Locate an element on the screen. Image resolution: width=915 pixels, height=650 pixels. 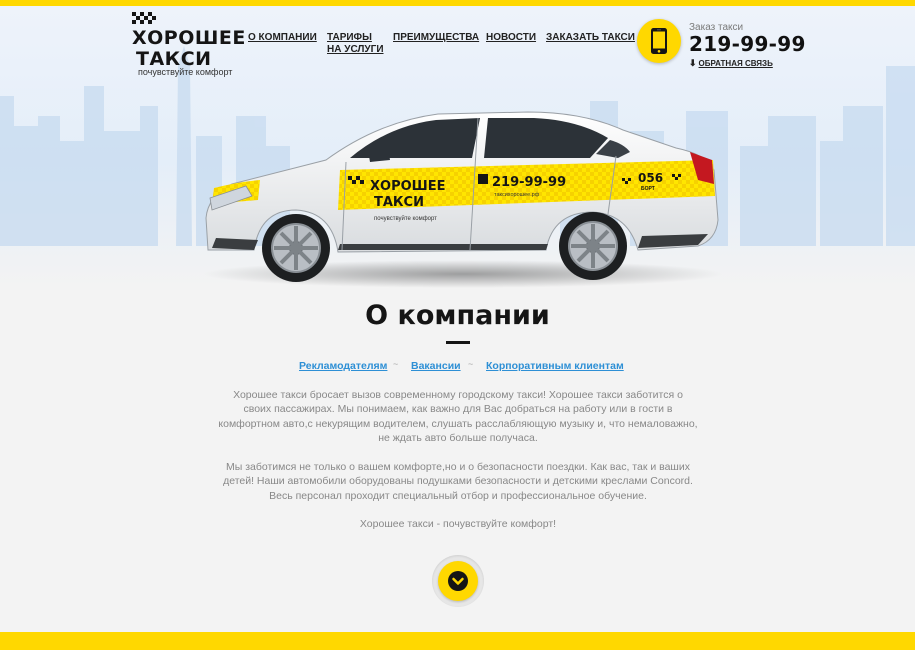
chevron-down-icon is located at coordinates (458, 581).